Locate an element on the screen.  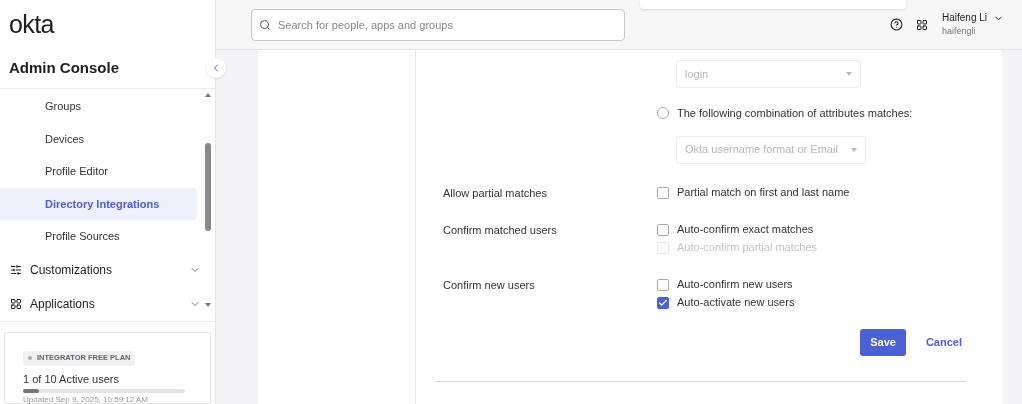
setting-label: Confirm matched users is located at coordinates (500, 230).